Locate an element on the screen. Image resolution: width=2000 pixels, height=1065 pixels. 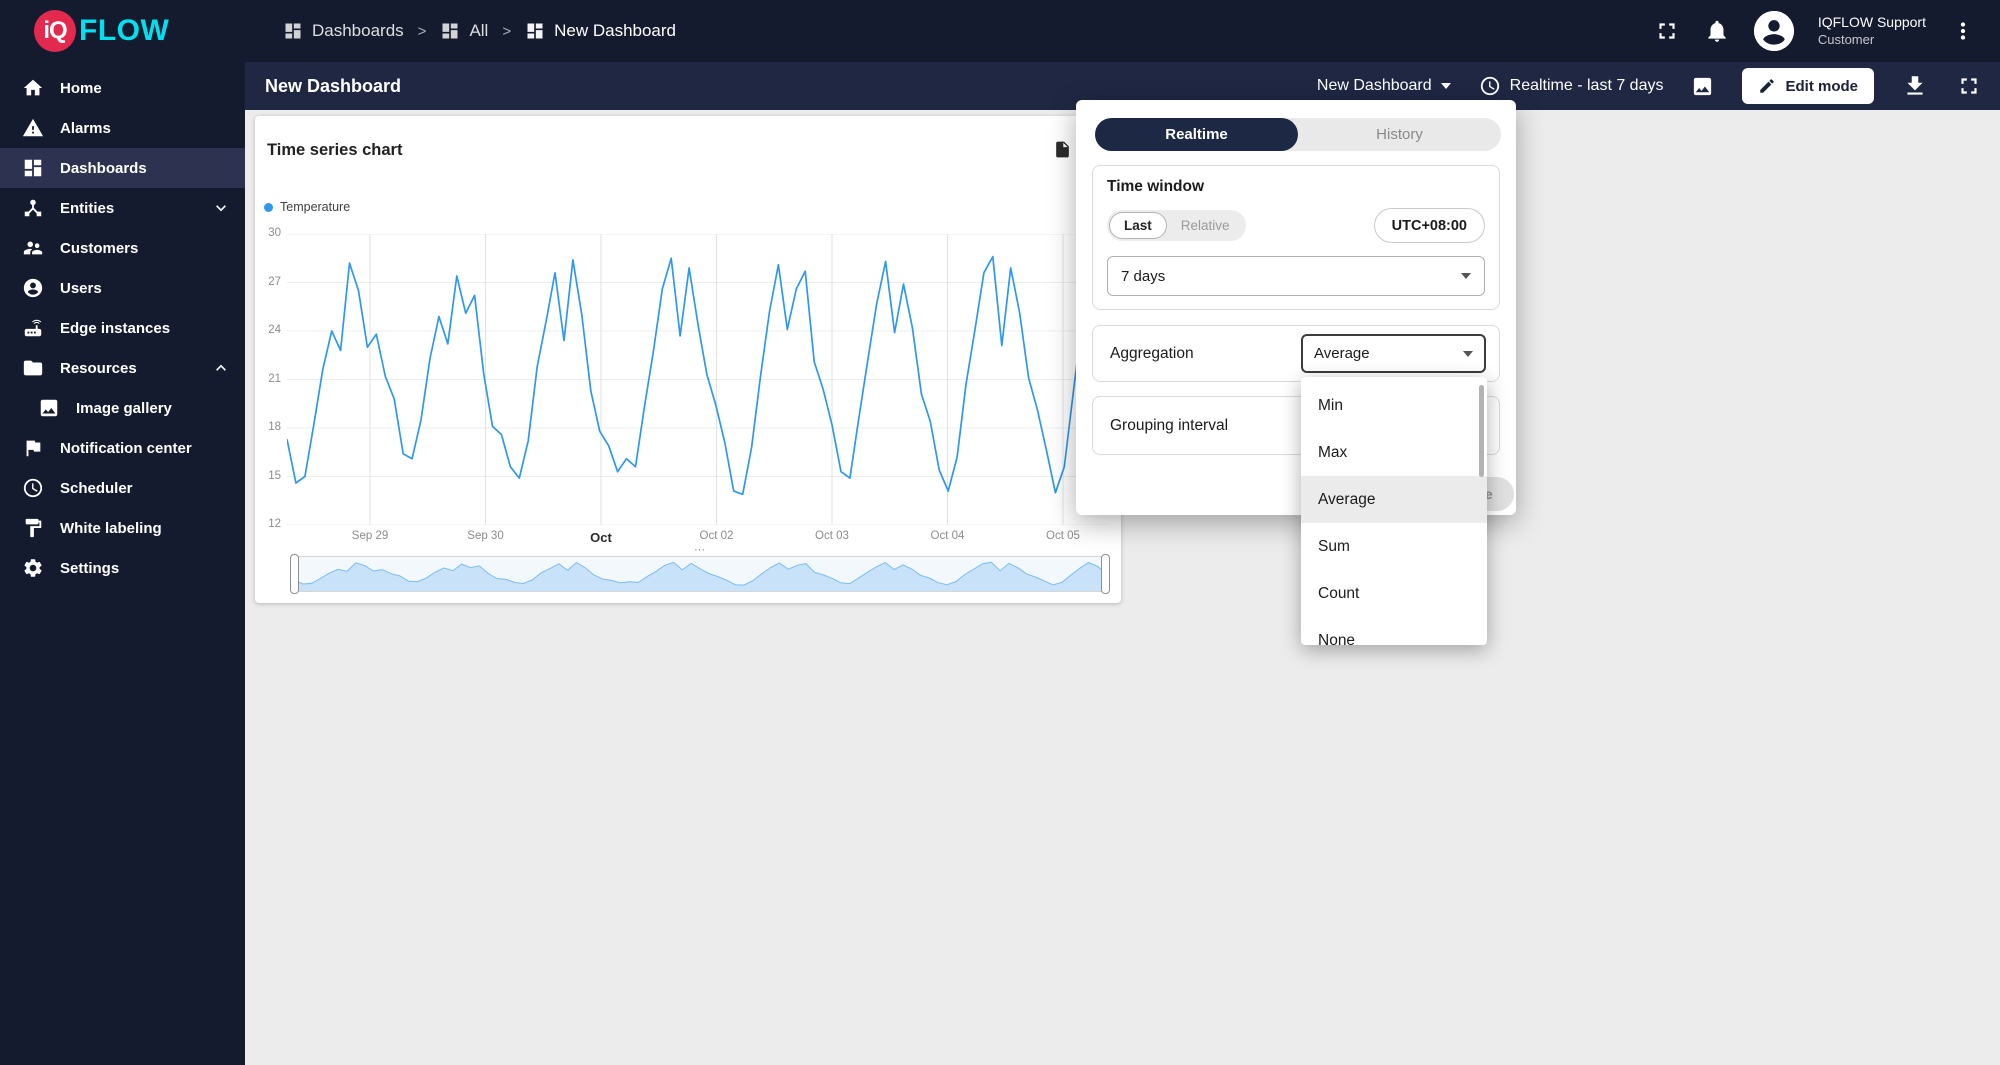
time-window-mode-toggle: Last Relative is located at coordinates (1176, 225).